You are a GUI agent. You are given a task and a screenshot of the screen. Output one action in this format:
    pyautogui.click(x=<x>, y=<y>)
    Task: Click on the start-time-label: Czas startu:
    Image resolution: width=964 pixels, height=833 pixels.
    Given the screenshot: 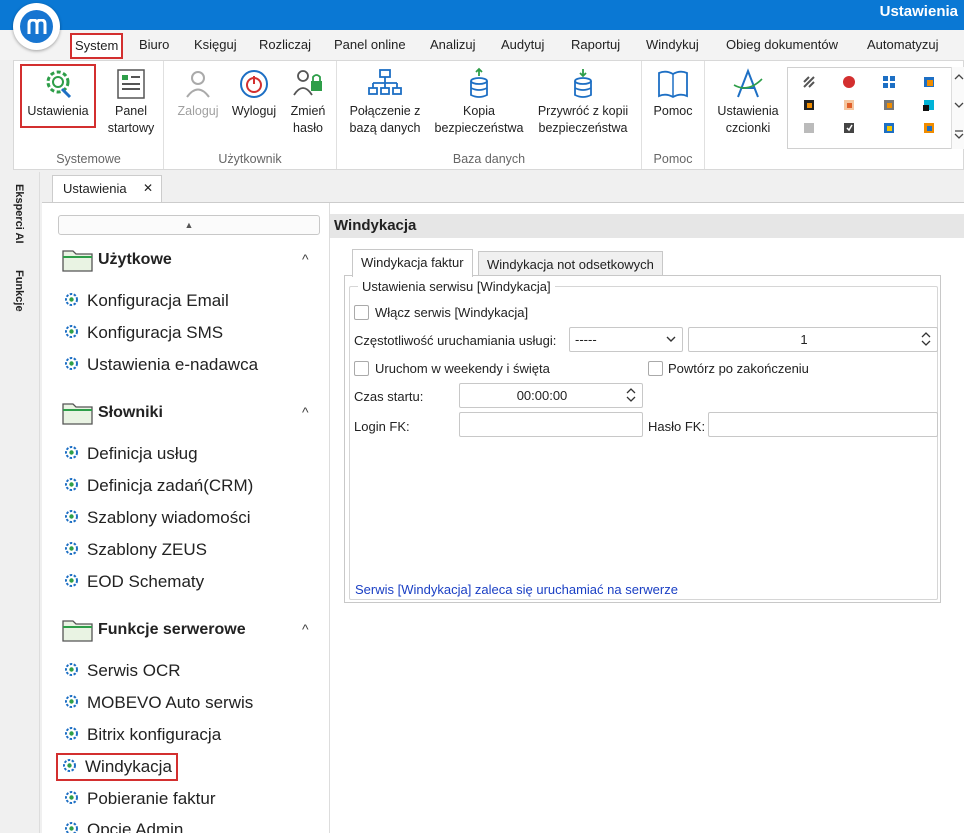 What is the action you would take?
    pyautogui.click(x=389, y=396)
    